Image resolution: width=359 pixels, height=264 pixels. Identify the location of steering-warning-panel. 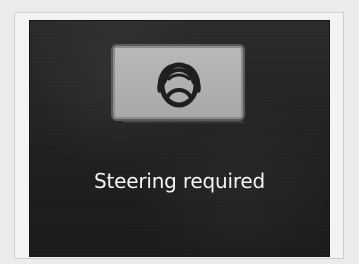
(178, 82).